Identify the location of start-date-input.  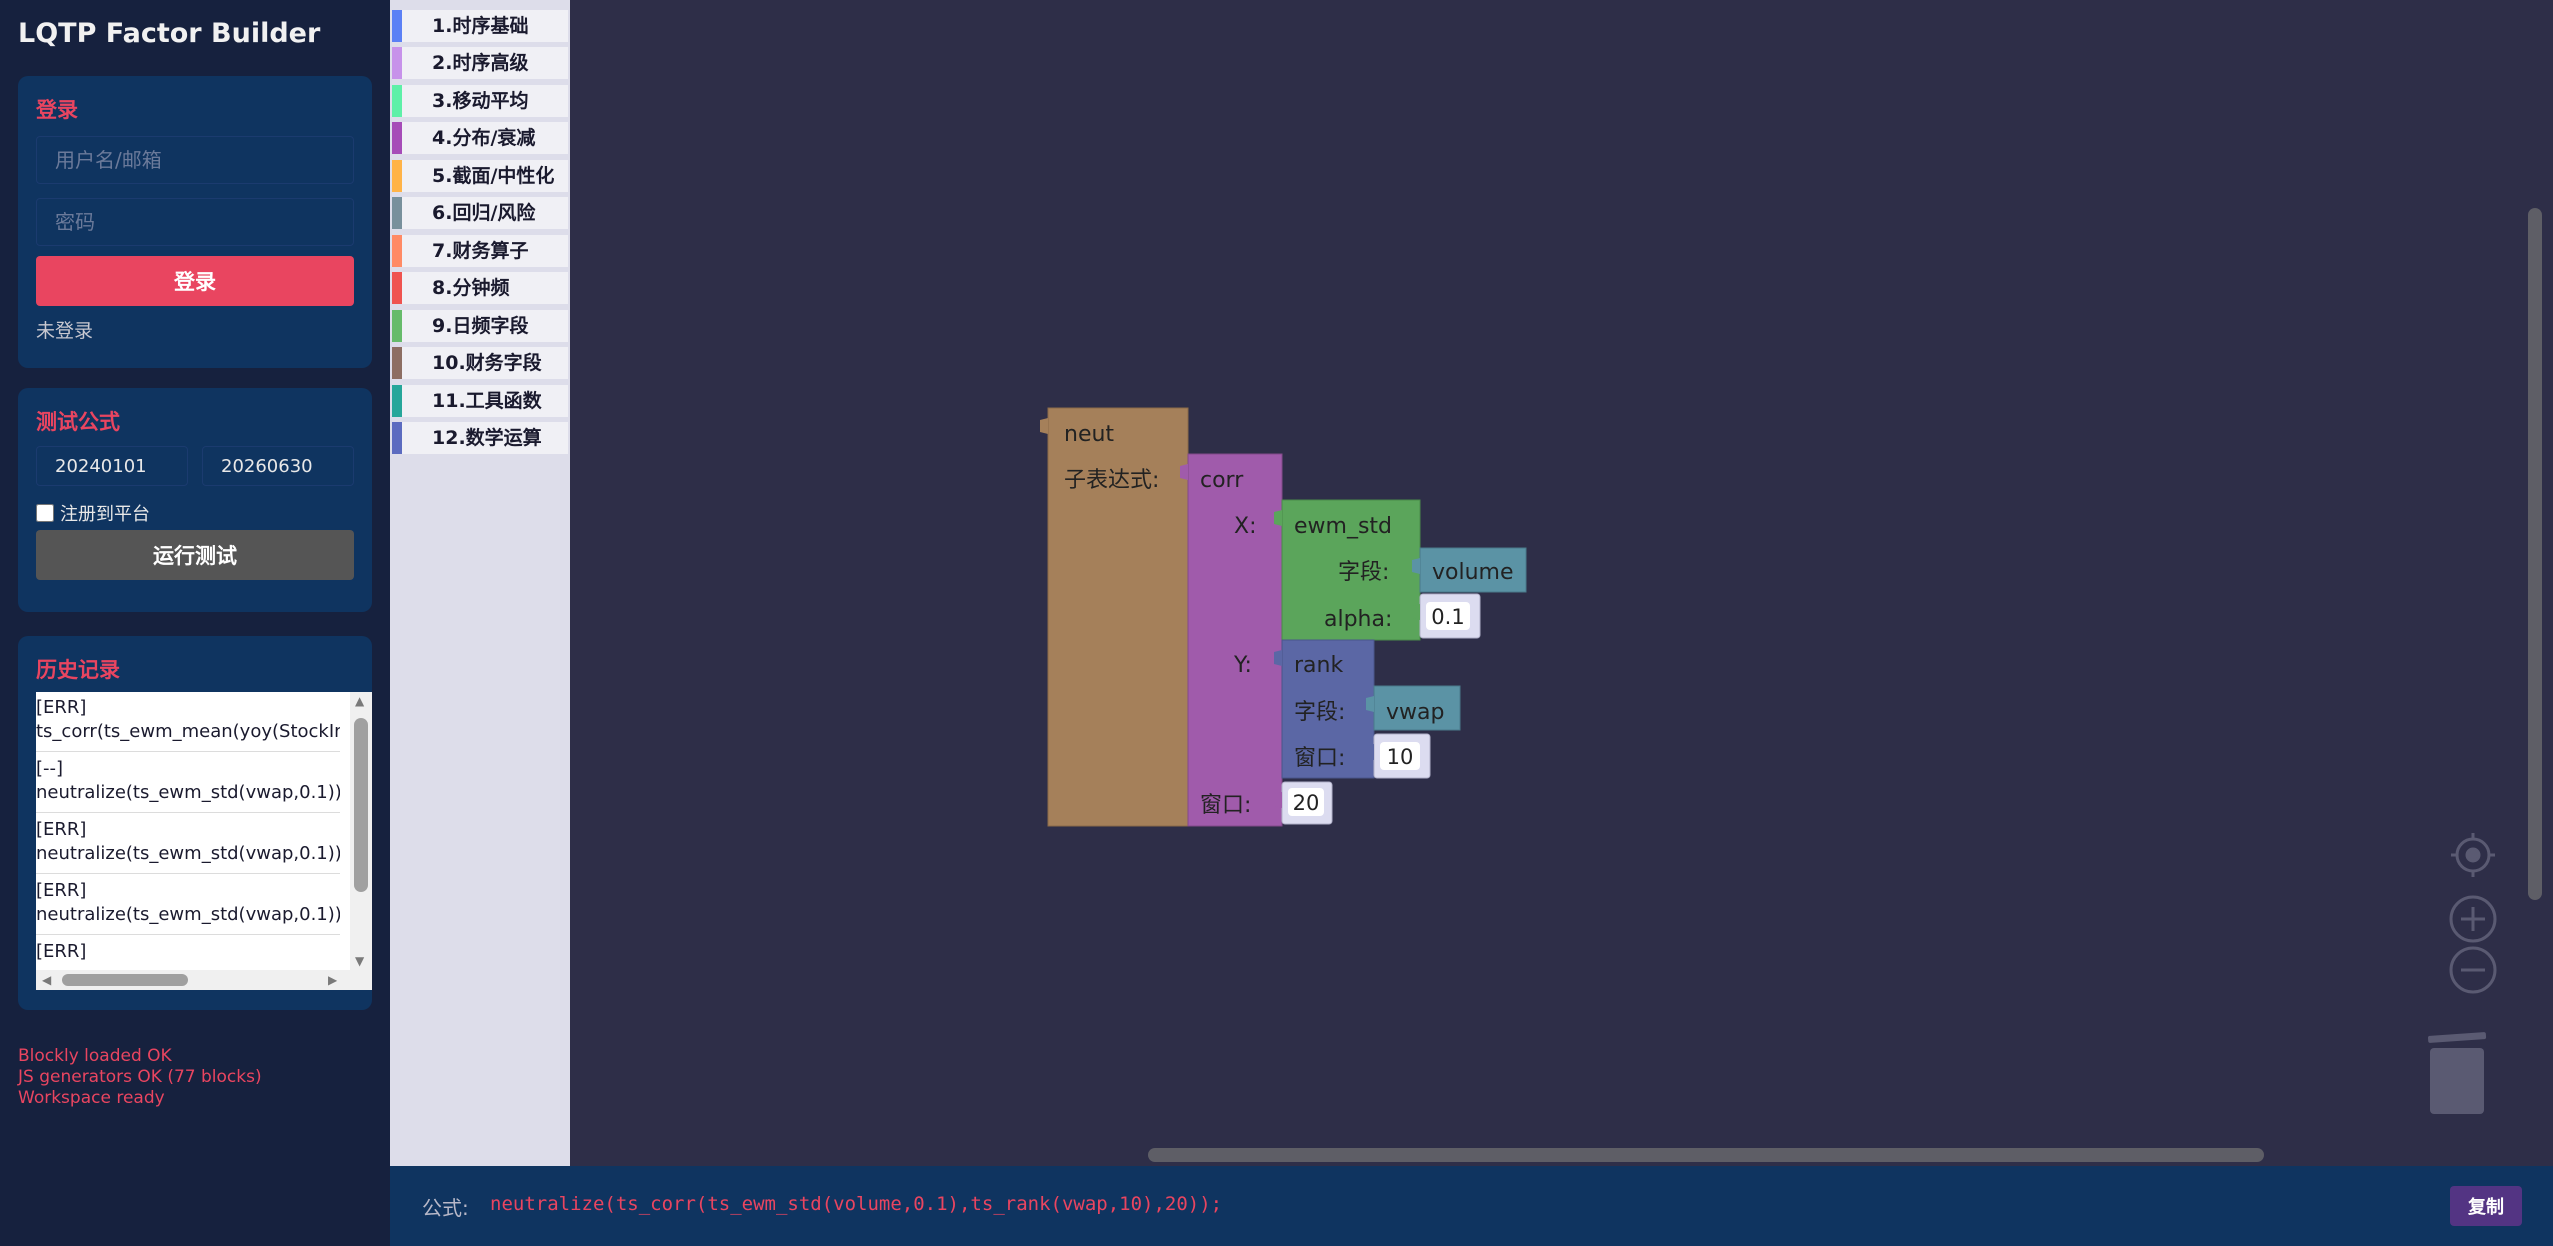
(112, 466).